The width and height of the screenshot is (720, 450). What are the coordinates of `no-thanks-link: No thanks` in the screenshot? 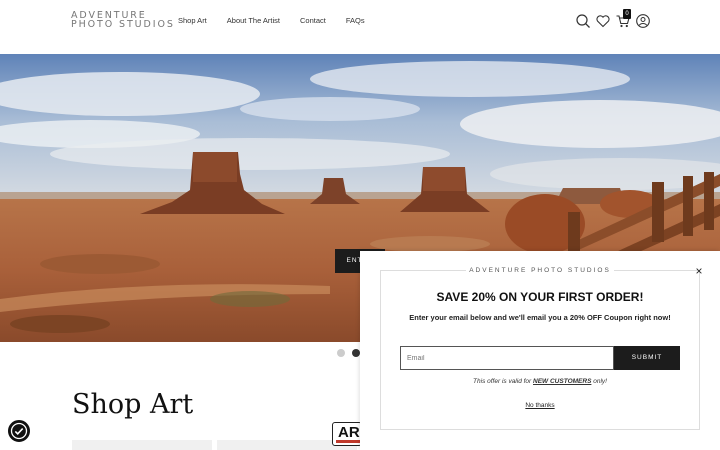 It's located at (540, 405).